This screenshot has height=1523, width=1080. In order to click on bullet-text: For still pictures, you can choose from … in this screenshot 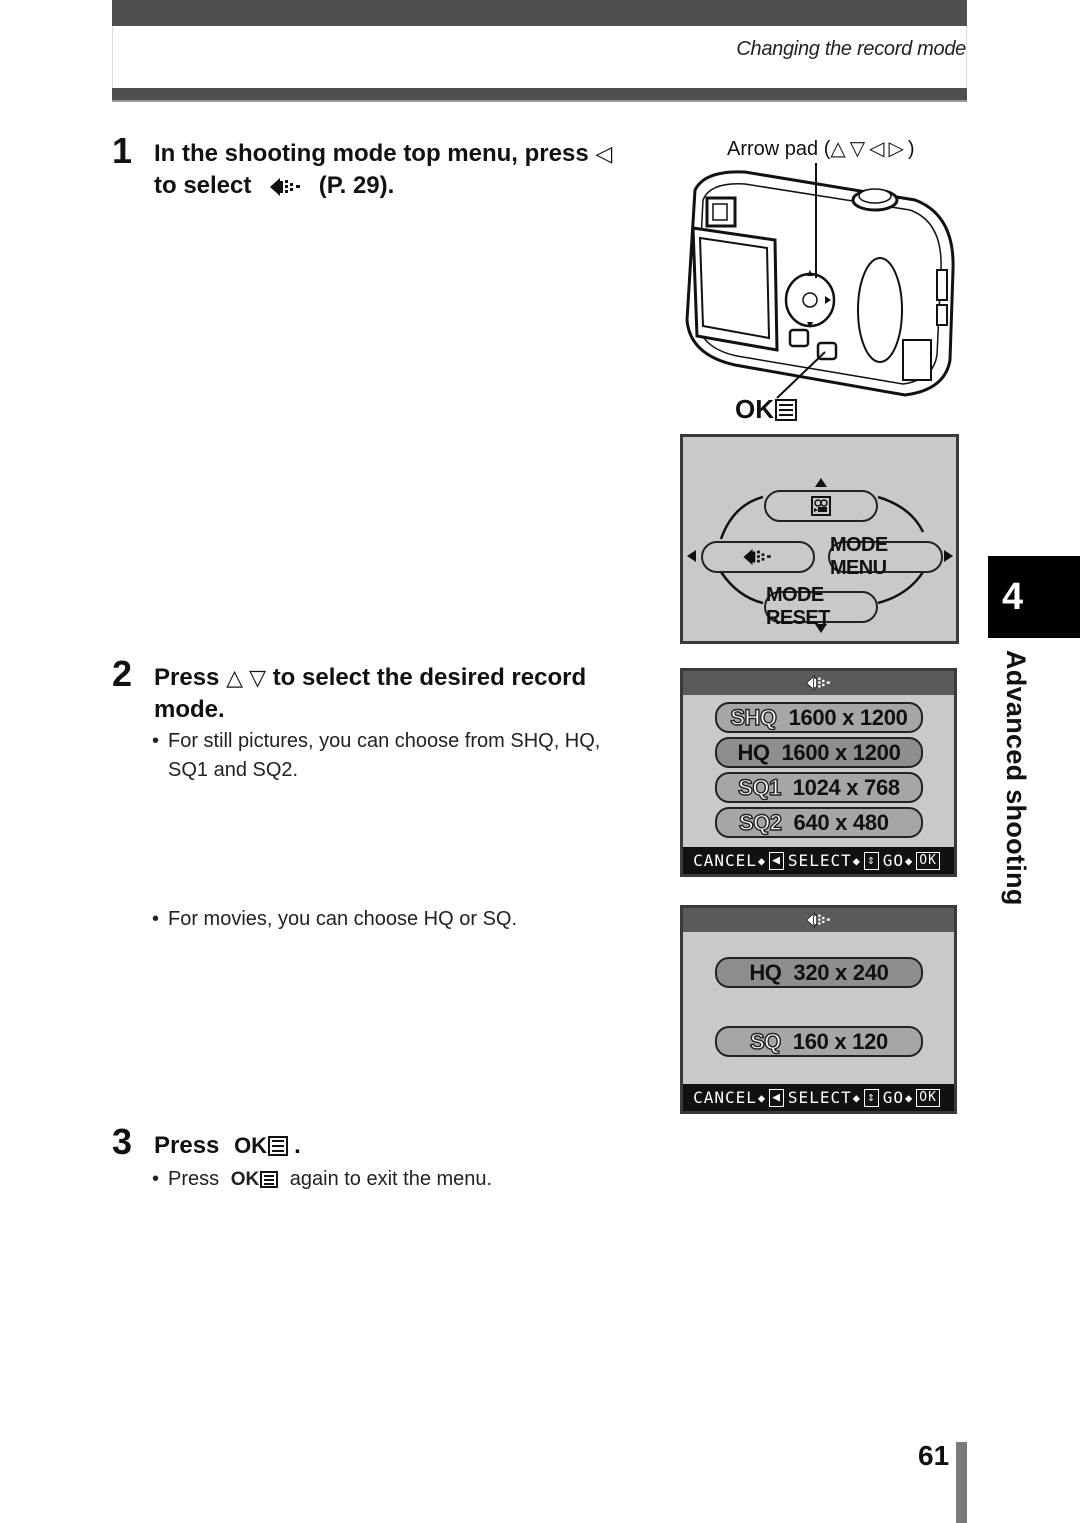, I will do `click(384, 741)`.